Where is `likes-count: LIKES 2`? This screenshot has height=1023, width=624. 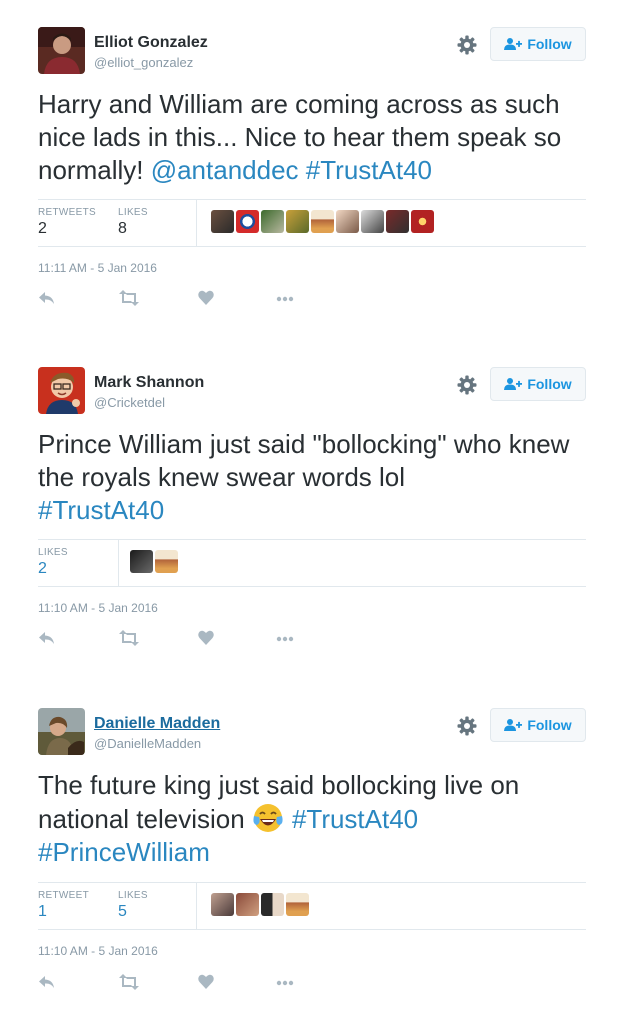
likes-count: LIKES 2 is located at coordinates (53, 562).